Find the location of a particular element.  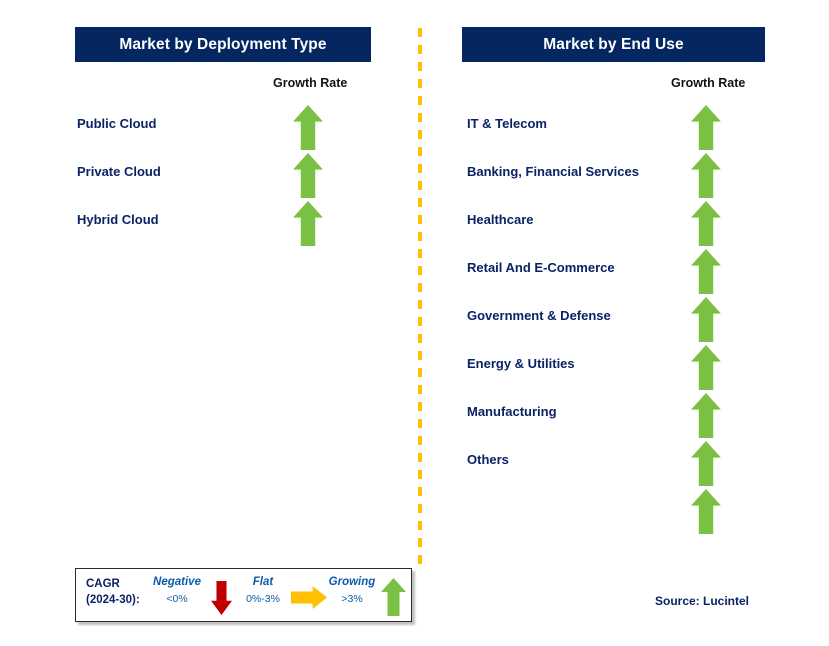

legend-entry-flat: Flat 0%-3% is located at coordinates (263, 590).